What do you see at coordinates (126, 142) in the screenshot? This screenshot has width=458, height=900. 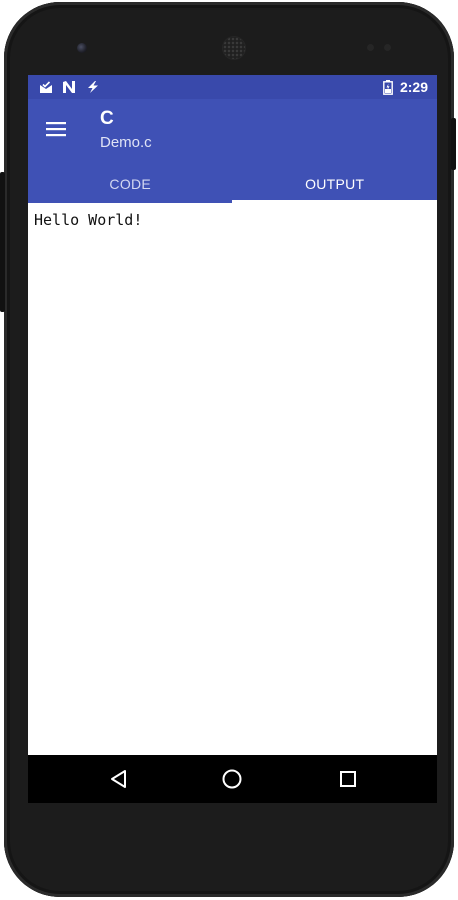 I see `file-name-subtitle: Demo.c` at bounding box center [126, 142].